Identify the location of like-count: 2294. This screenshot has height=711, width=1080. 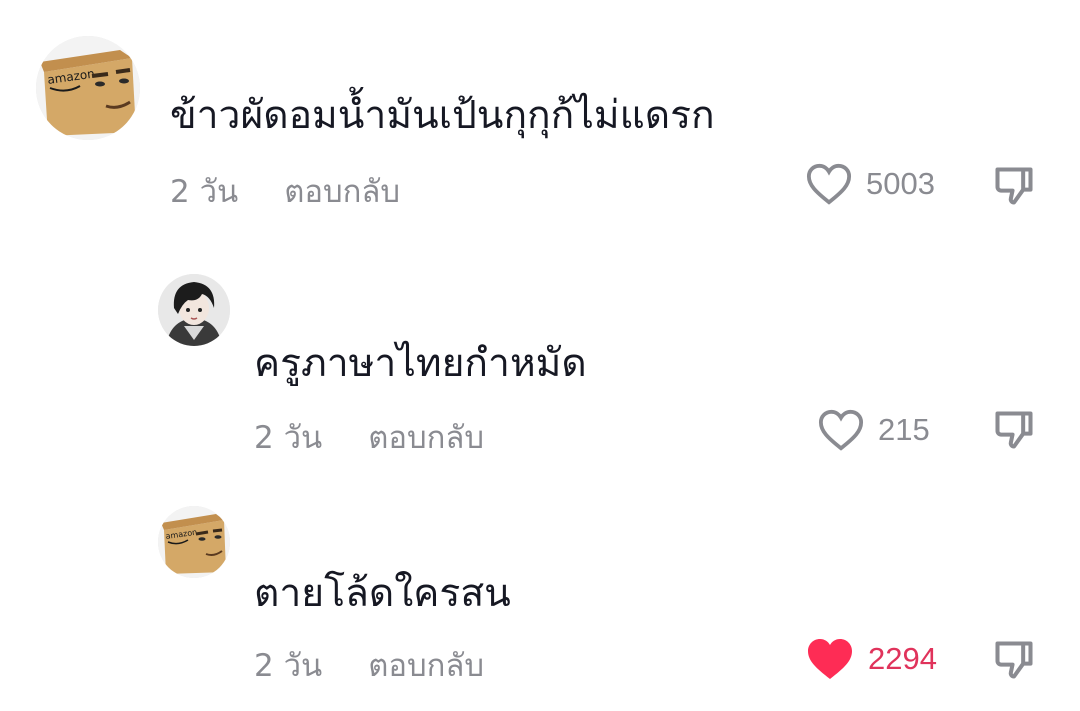
(902, 658).